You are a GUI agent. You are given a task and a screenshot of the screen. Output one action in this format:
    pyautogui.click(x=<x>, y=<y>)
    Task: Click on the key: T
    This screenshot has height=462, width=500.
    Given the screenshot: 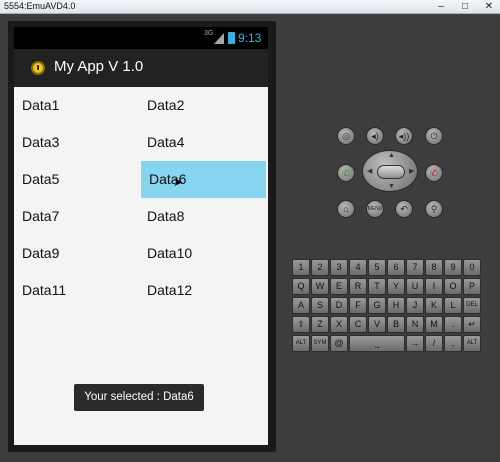 What is the action you would take?
    pyautogui.click(x=377, y=286)
    